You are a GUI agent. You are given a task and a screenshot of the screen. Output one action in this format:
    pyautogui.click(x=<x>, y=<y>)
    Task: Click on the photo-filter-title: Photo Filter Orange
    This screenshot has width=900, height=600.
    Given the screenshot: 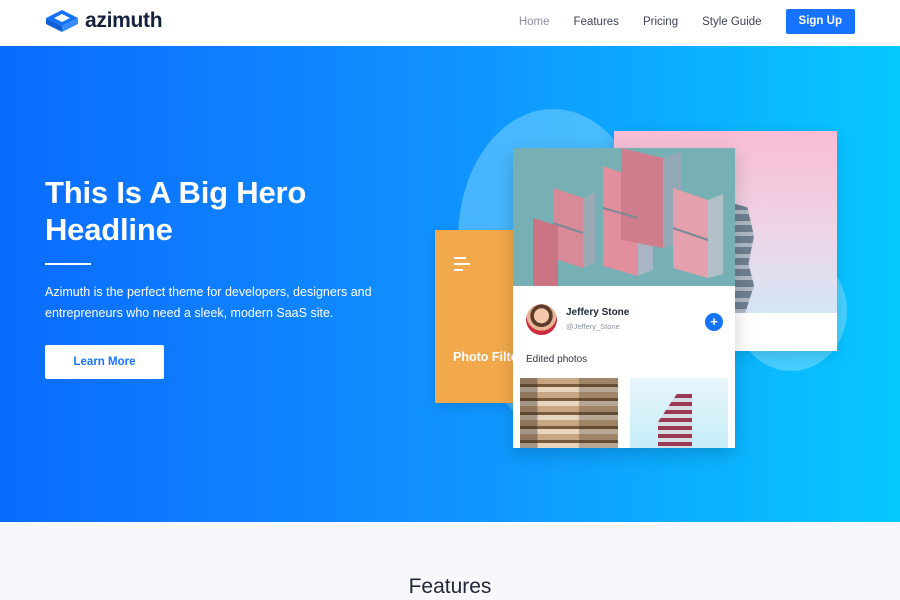 What is the action you would take?
    pyautogui.click(x=486, y=357)
    